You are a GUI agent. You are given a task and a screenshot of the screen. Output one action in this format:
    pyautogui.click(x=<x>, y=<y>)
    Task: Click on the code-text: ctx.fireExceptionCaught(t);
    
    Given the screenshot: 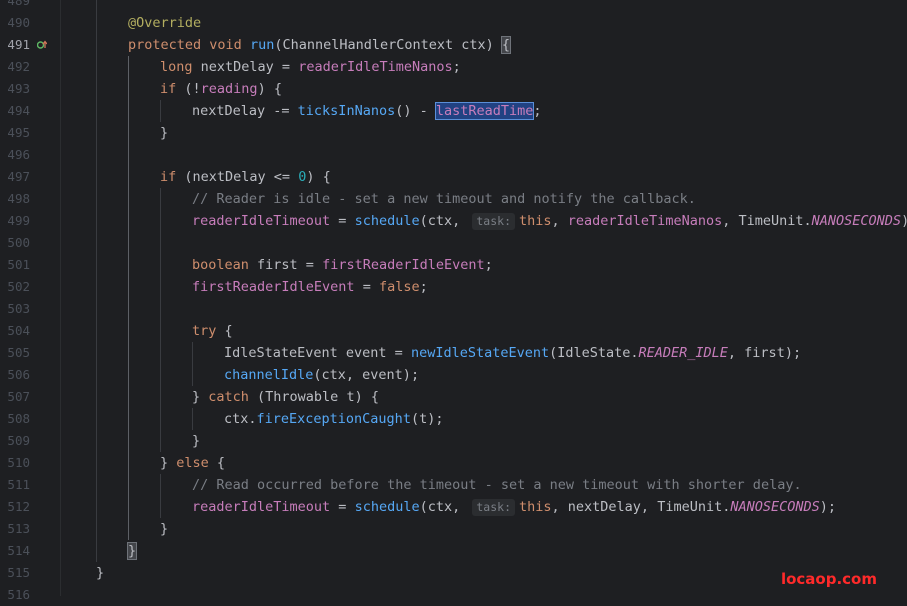 What is the action you would take?
    pyautogui.click(x=333, y=419)
    